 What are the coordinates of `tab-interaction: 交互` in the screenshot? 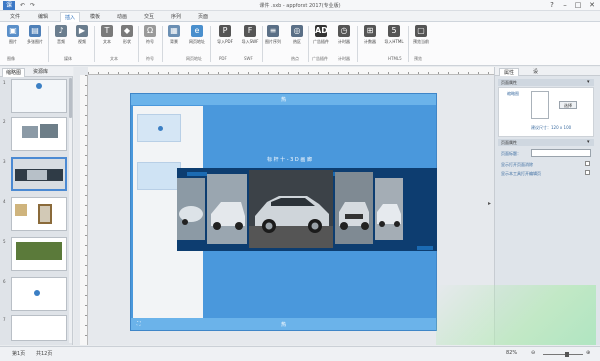 It's located at (149, 17).